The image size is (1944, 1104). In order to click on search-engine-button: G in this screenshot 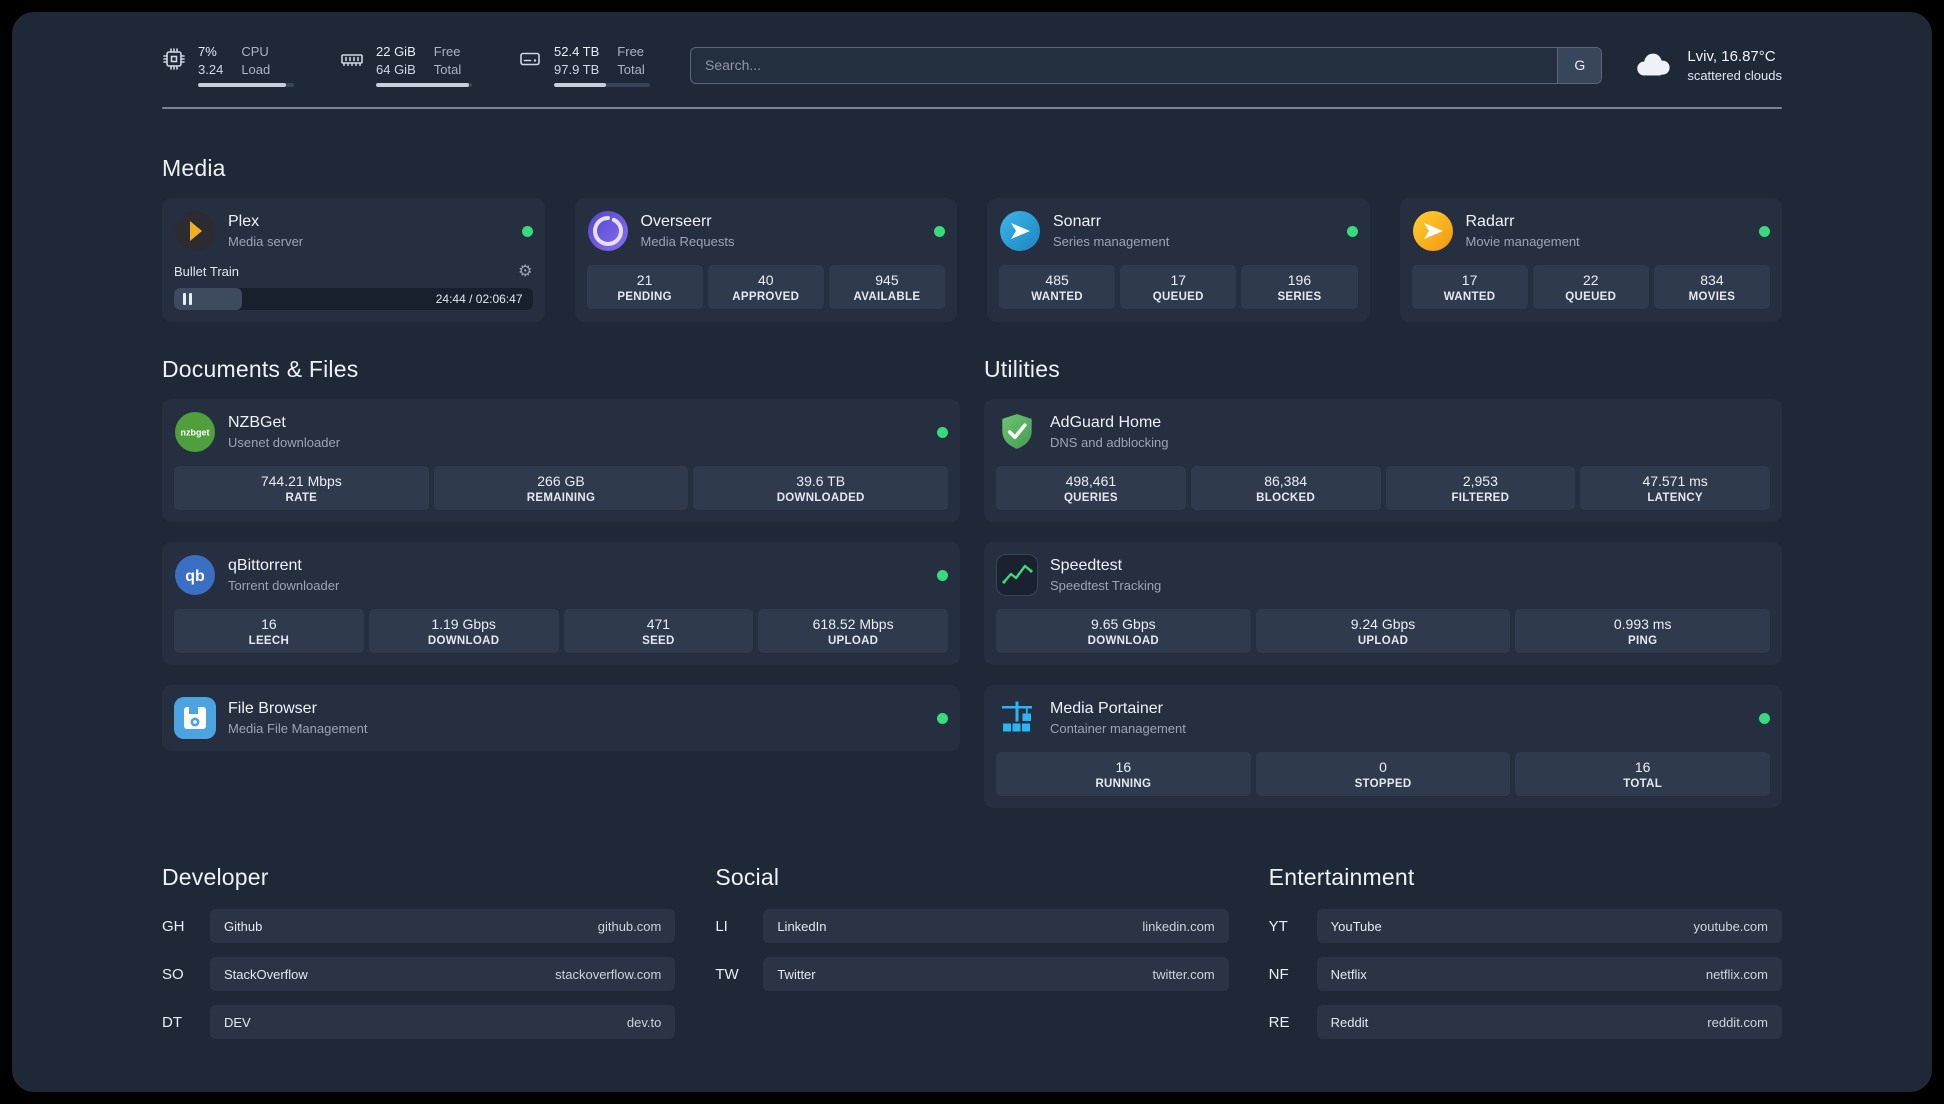, I will do `click(1579, 65)`.